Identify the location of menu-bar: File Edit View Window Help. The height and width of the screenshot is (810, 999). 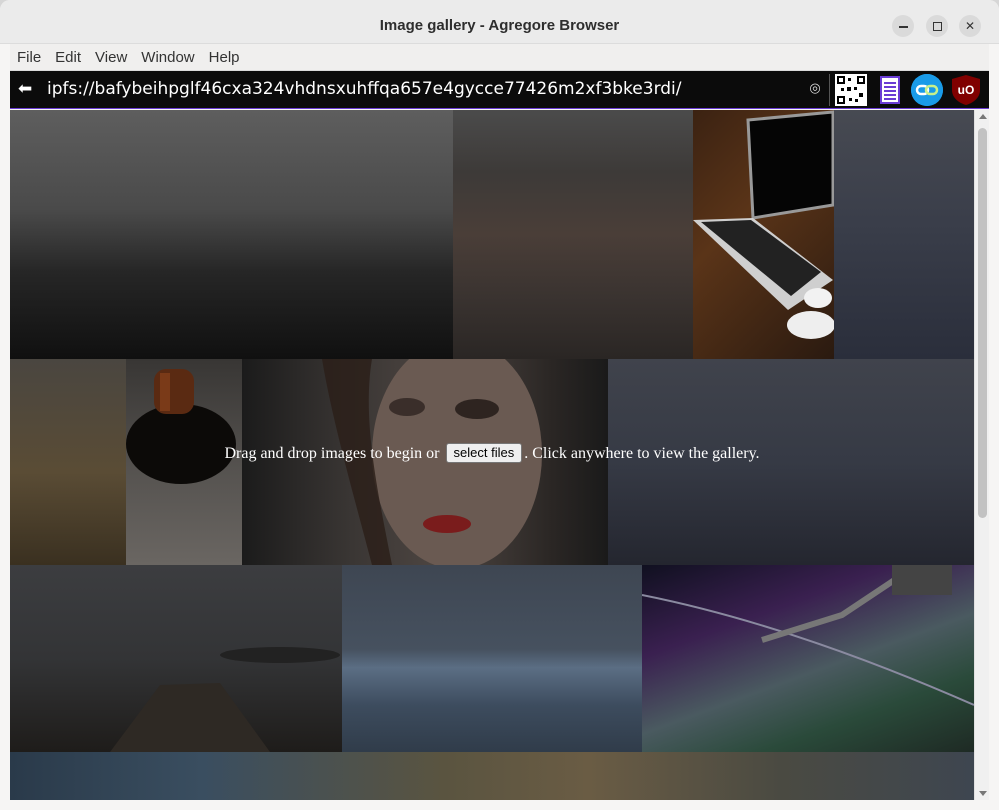
(499, 57).